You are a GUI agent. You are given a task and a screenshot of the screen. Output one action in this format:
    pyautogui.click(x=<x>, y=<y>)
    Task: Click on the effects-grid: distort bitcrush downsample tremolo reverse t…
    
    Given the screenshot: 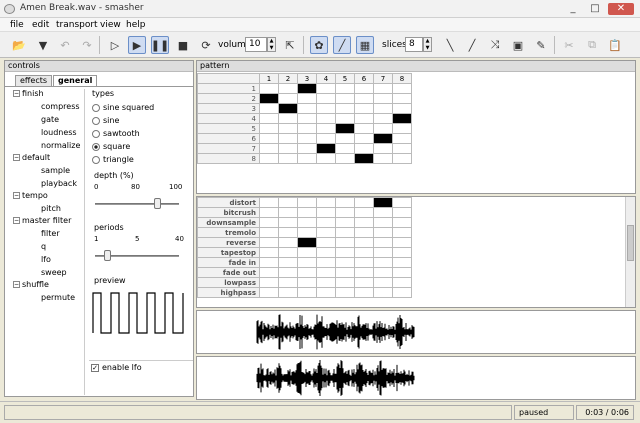 What is the action you would take?
    pyautogui.click(x=304, y=247)
    